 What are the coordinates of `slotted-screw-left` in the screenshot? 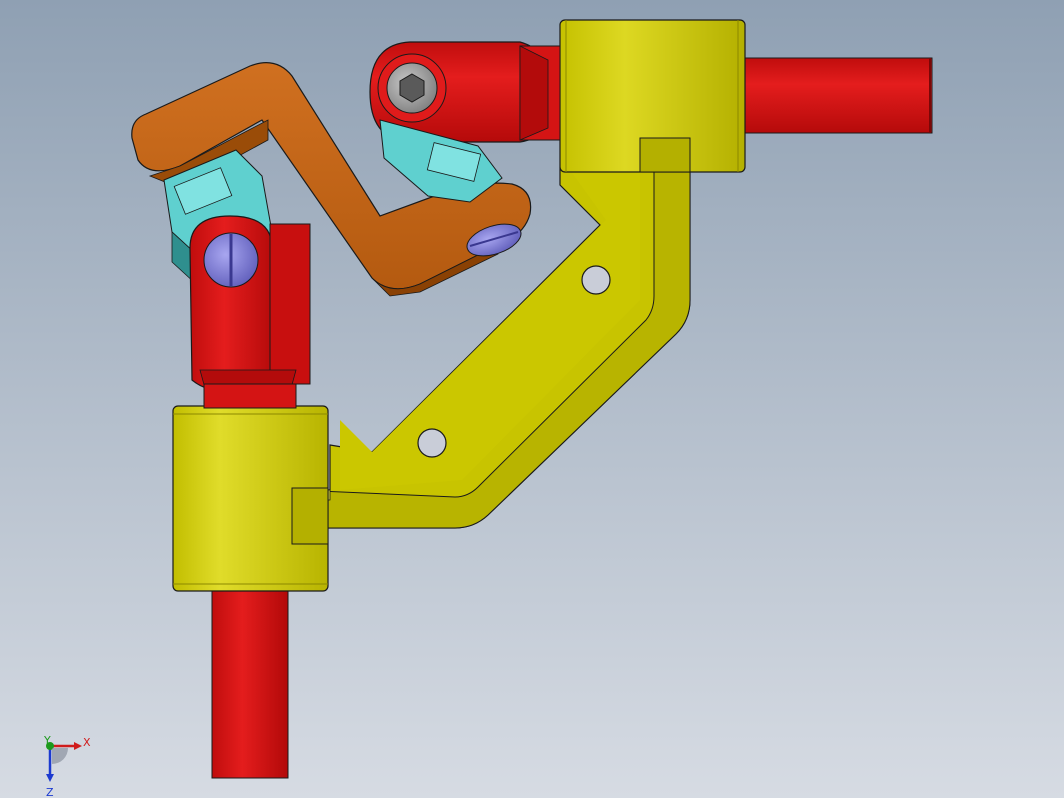 It's located at (231, 260).